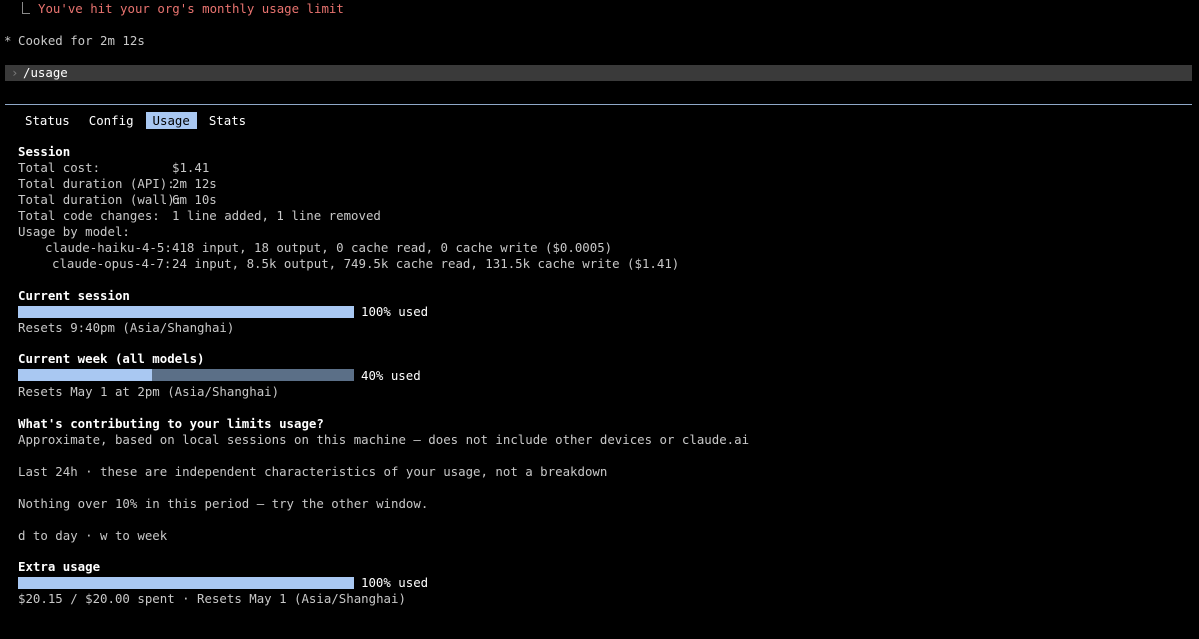 The width and height of the screenshot is (1199, 639). Describe the element at coordinates (8, 40) in the screenshot. I see `asterisk-icon: *` at that location.